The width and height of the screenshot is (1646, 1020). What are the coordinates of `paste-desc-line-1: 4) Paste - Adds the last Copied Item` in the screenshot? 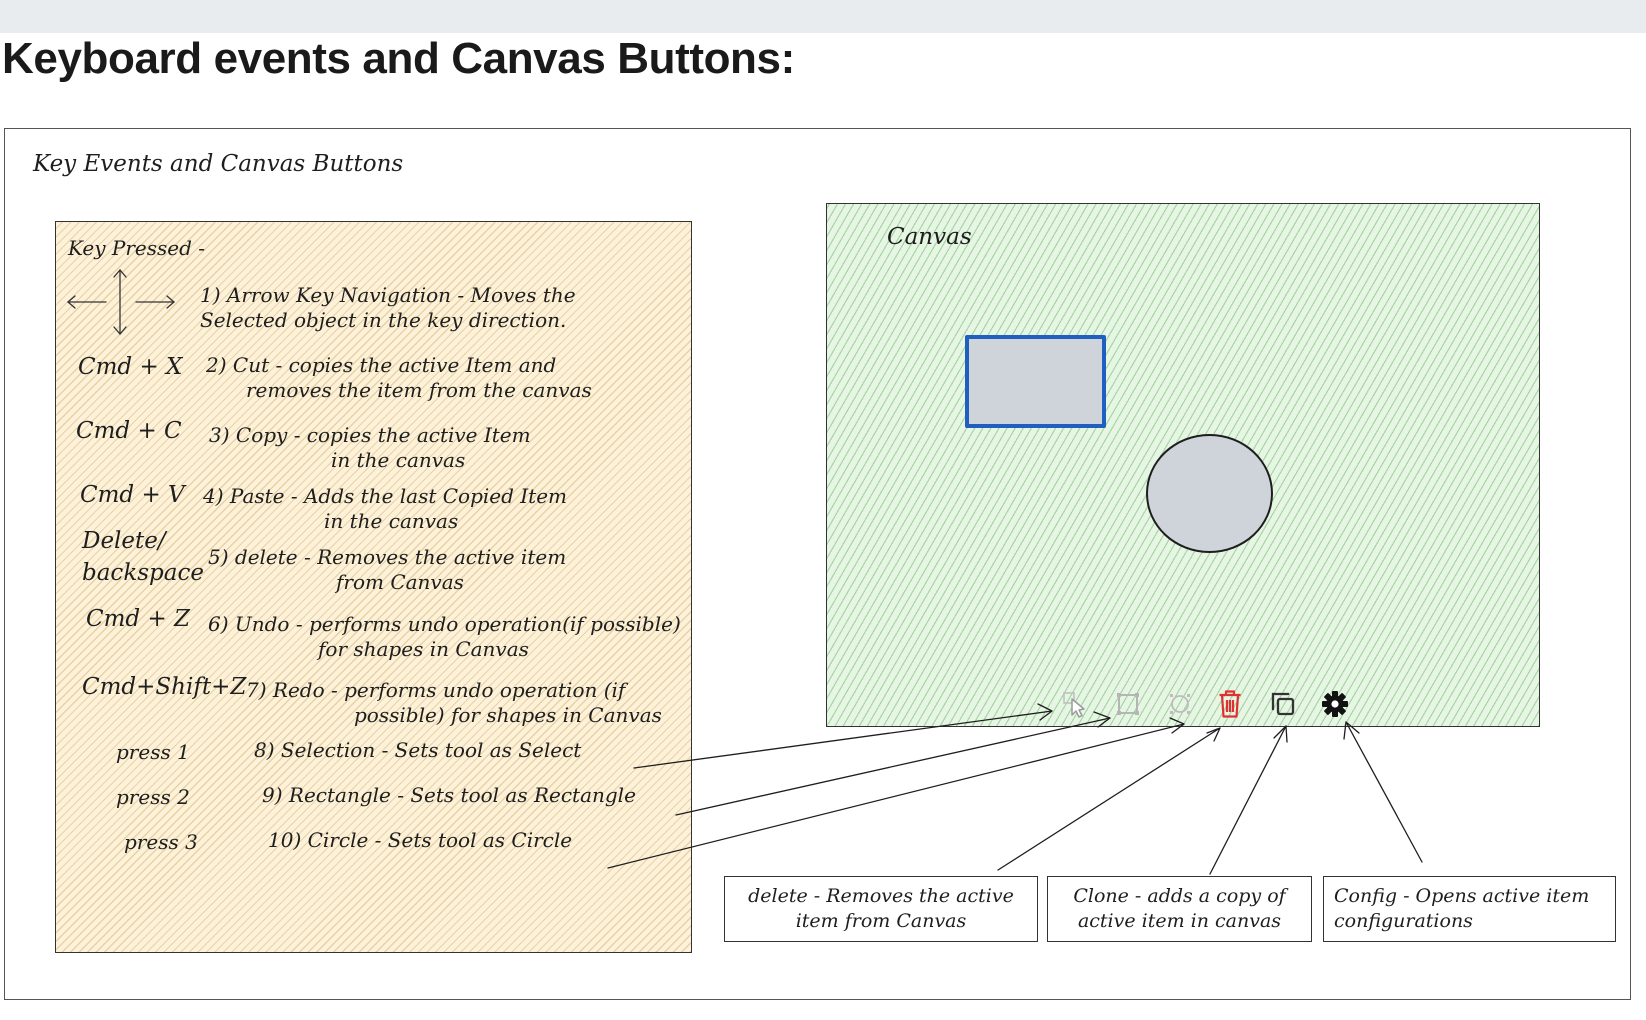 It's located at (385, 496).